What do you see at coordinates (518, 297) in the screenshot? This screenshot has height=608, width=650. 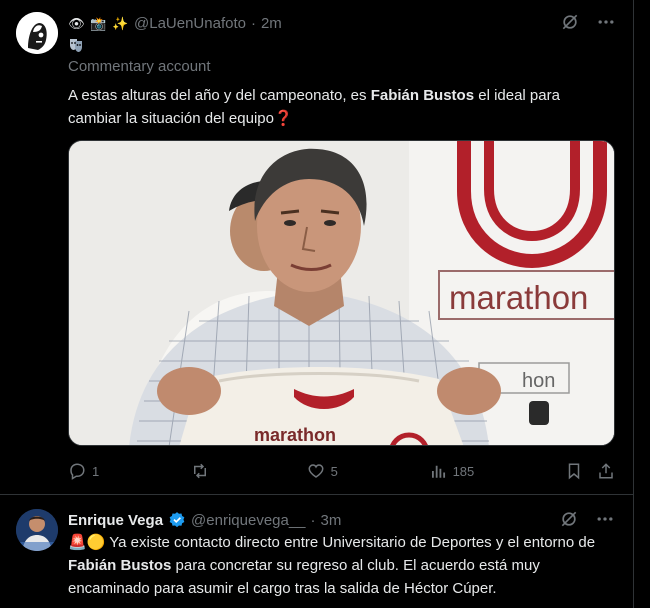 I see `banner-text: marathon` at bounding box center [518, 297].